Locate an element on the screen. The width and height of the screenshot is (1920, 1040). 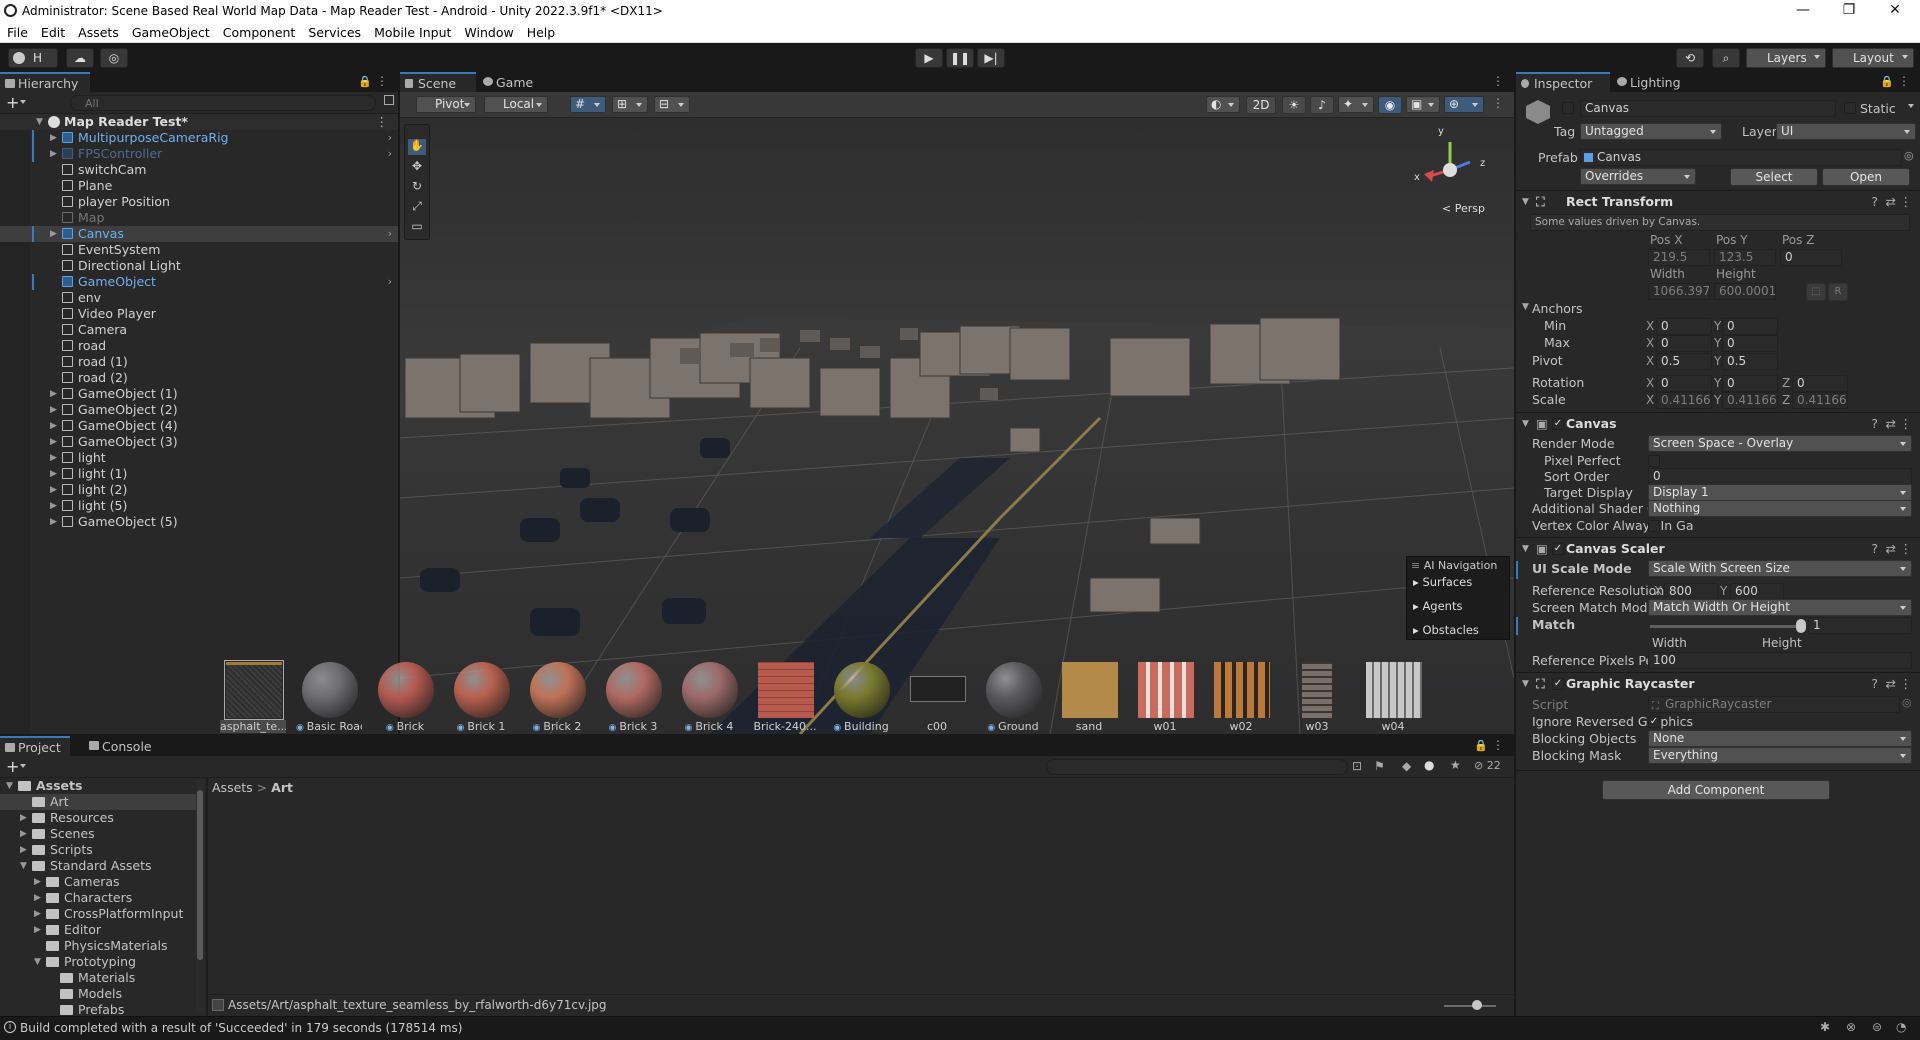
graphic-raycaster-header: ▼ ⛶ ✓ Graphic Raycaster ? ⇄ ⋮ is located at coordinates (1718, 683).